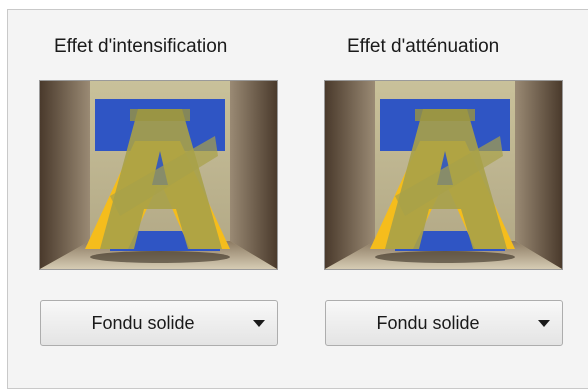 Image resolution: width=588 pixels, height=389 pixels. Describe the element at coordinates (141, 46) in the screenshot. I see `fade-in-effect-title: Effet d'intensification` at that location.